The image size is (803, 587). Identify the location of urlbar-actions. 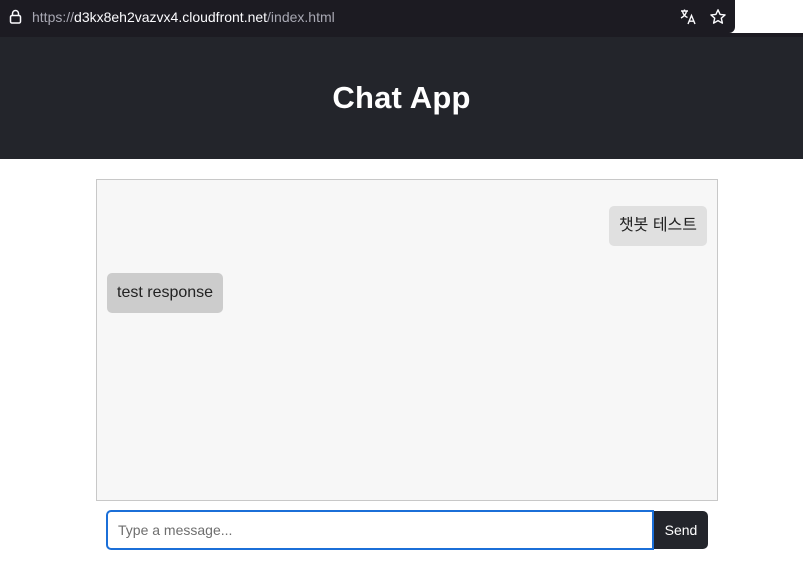
(703, 16).